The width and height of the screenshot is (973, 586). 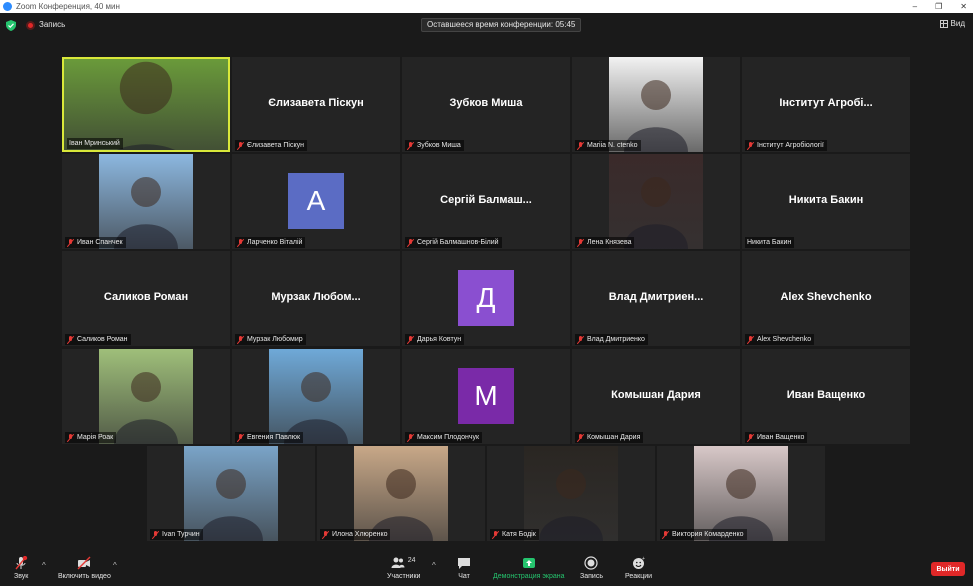 I want to click on participant-tile-instytut: Інститут Агробі... Інститут Агробіології, so click(x=826, y=104).